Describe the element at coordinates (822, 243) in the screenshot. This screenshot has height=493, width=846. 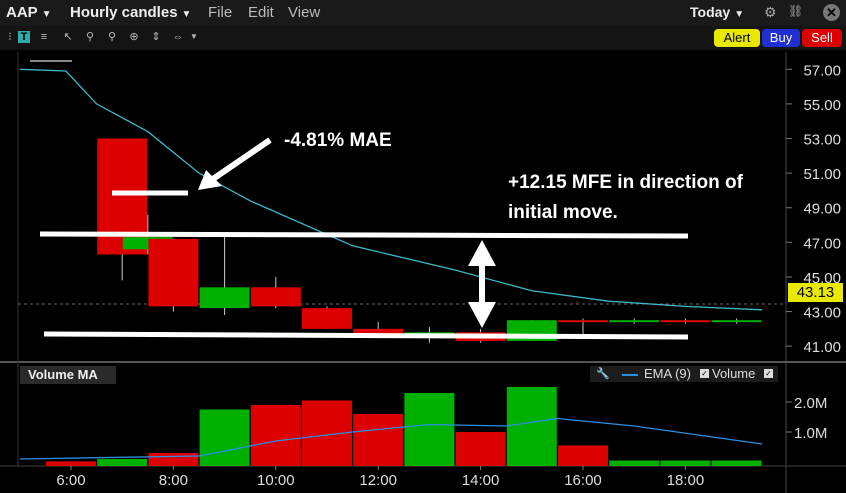
I see `price-tick-label: 47.00` at that location.